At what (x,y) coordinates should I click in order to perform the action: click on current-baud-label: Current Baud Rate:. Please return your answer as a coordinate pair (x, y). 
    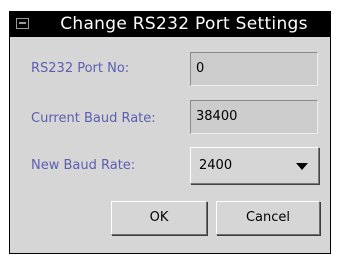
    Looking at the image, I should click on (93, 118).